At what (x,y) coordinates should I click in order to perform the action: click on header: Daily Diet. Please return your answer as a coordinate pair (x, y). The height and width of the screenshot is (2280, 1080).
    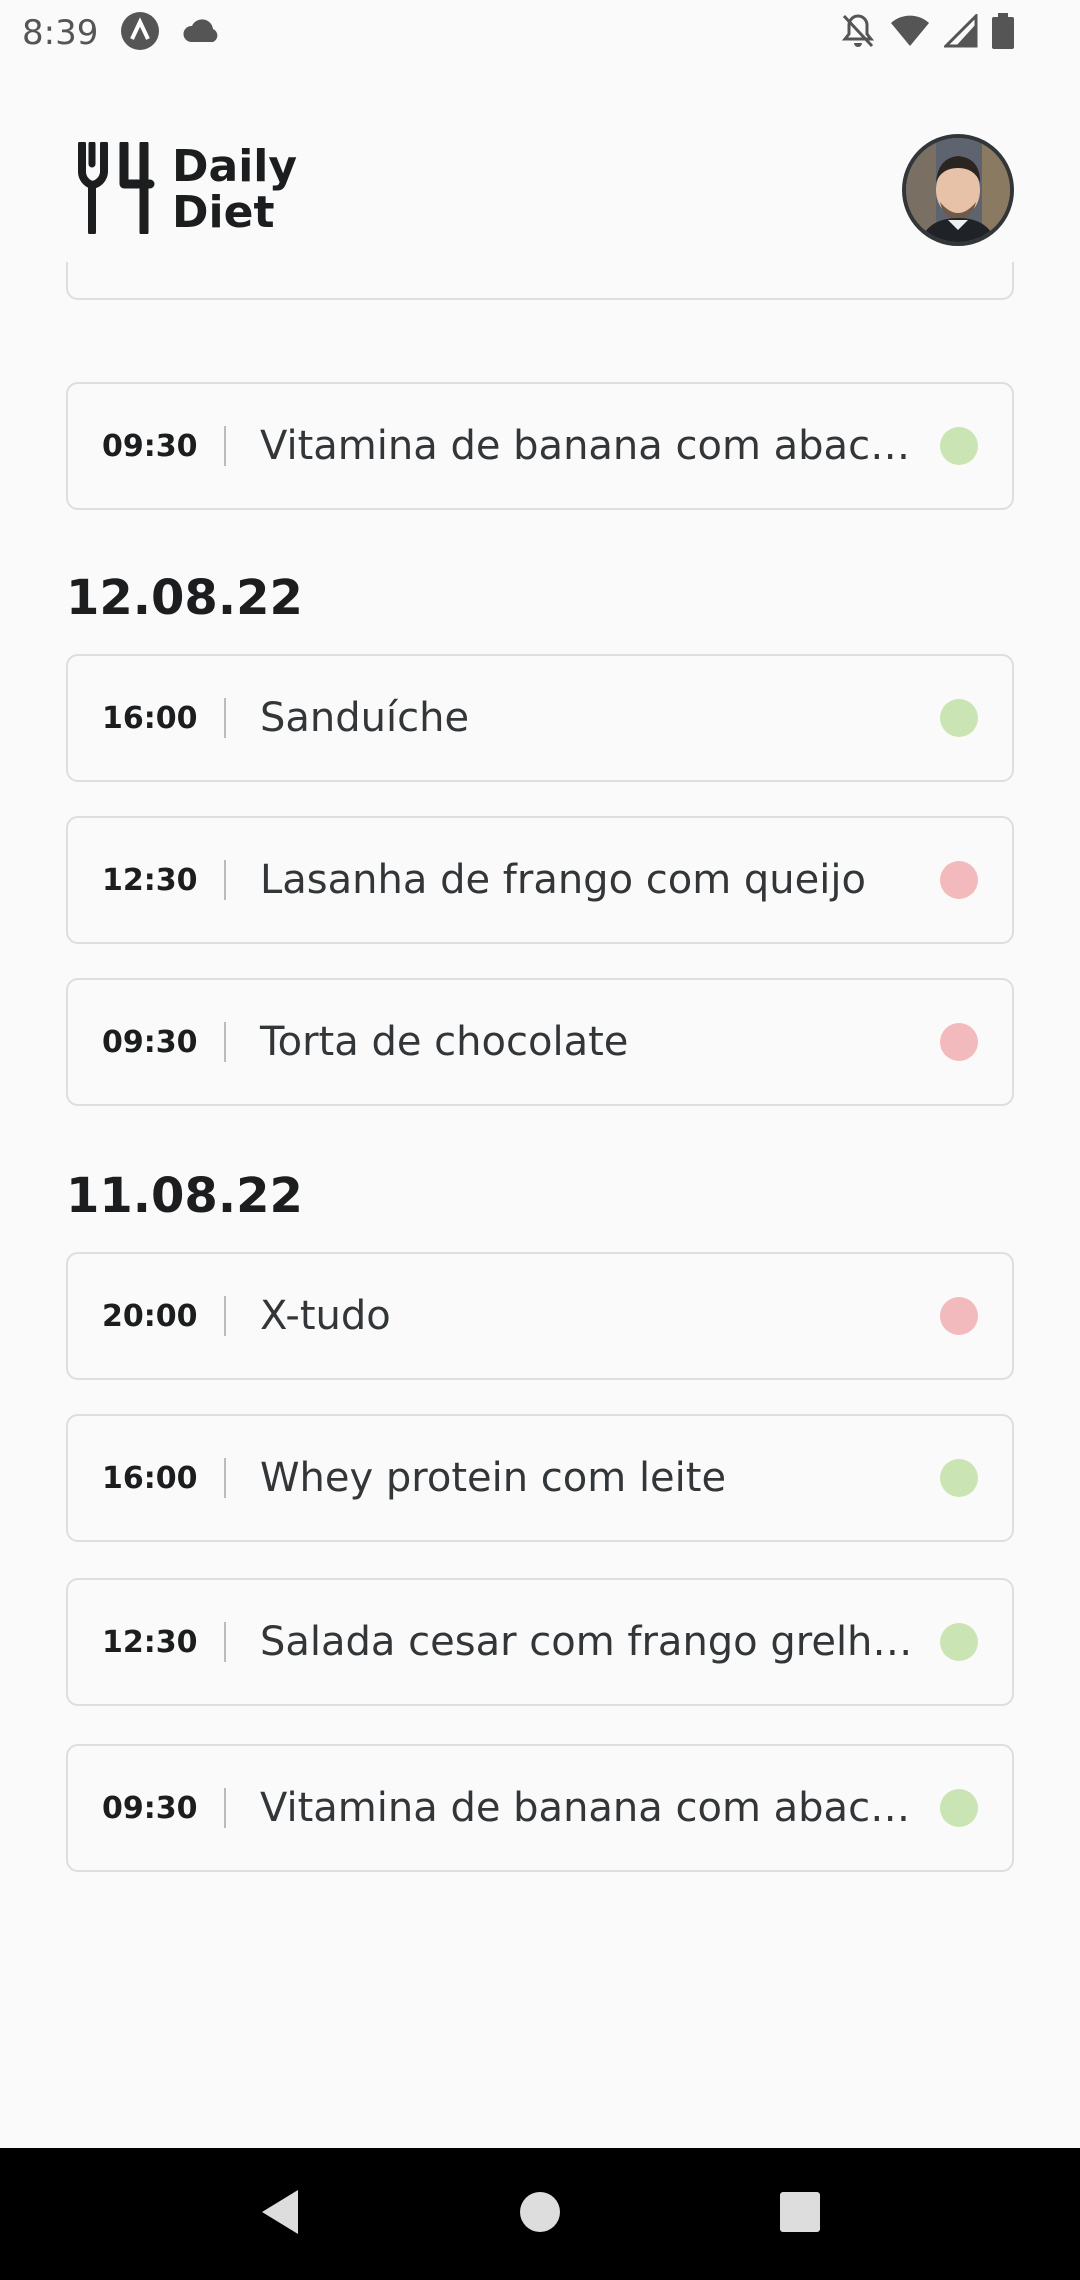
    Looking at the image, I should click on (540, 190).